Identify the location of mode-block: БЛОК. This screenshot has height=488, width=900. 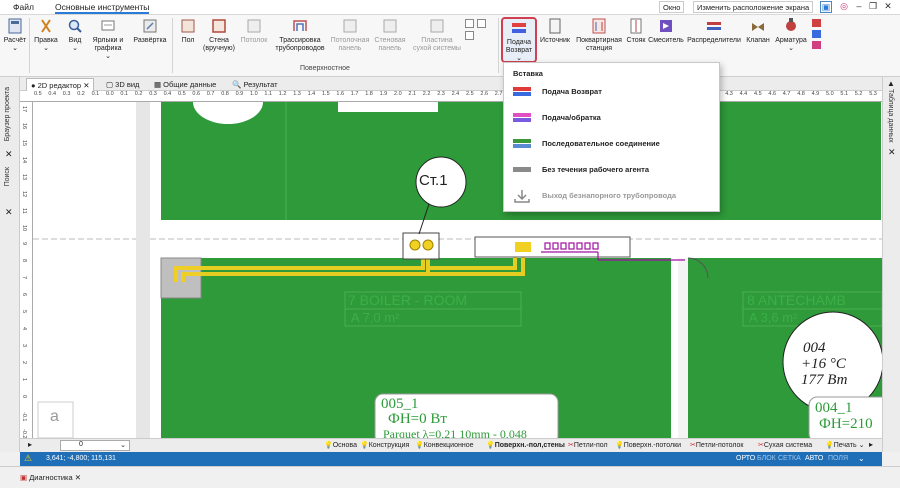
(766, 458).